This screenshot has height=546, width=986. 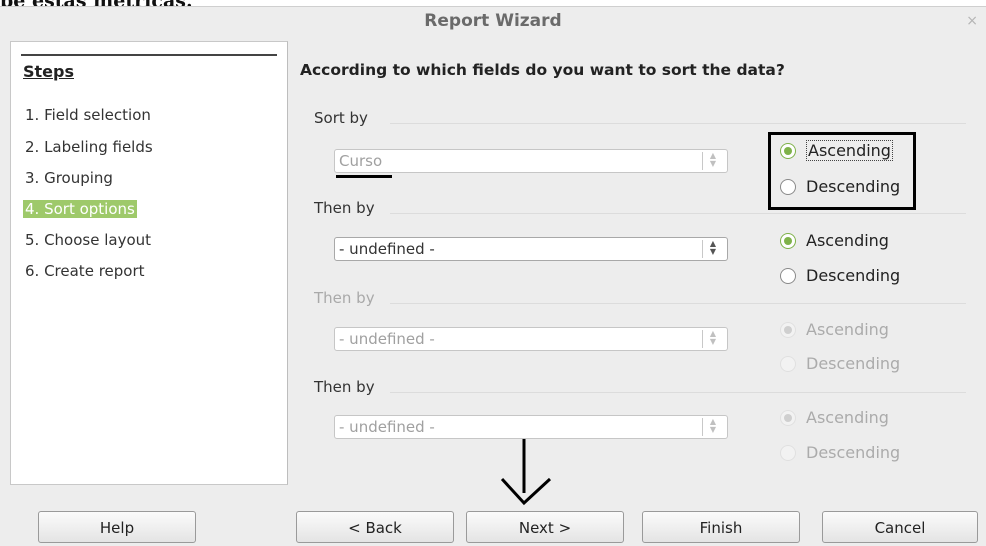 I want to click on cancel-button: Cancel, so click(x=900, y=527).